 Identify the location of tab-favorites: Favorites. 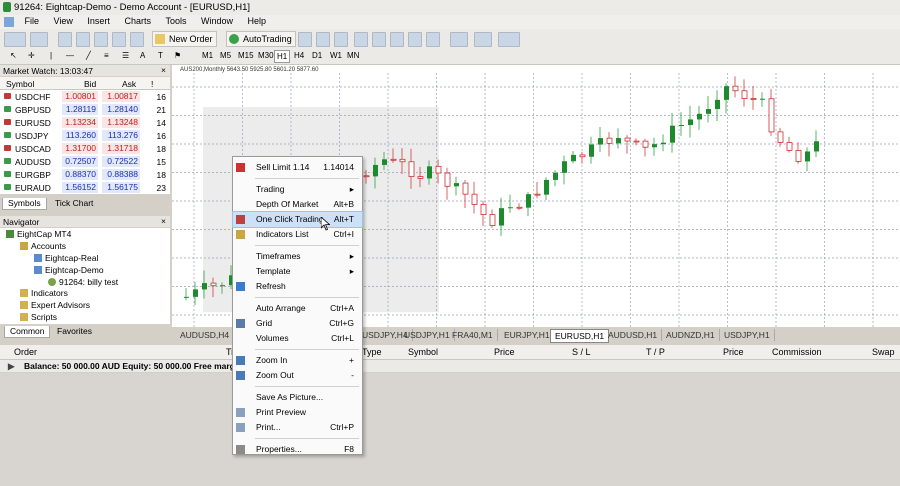
(74, 331).